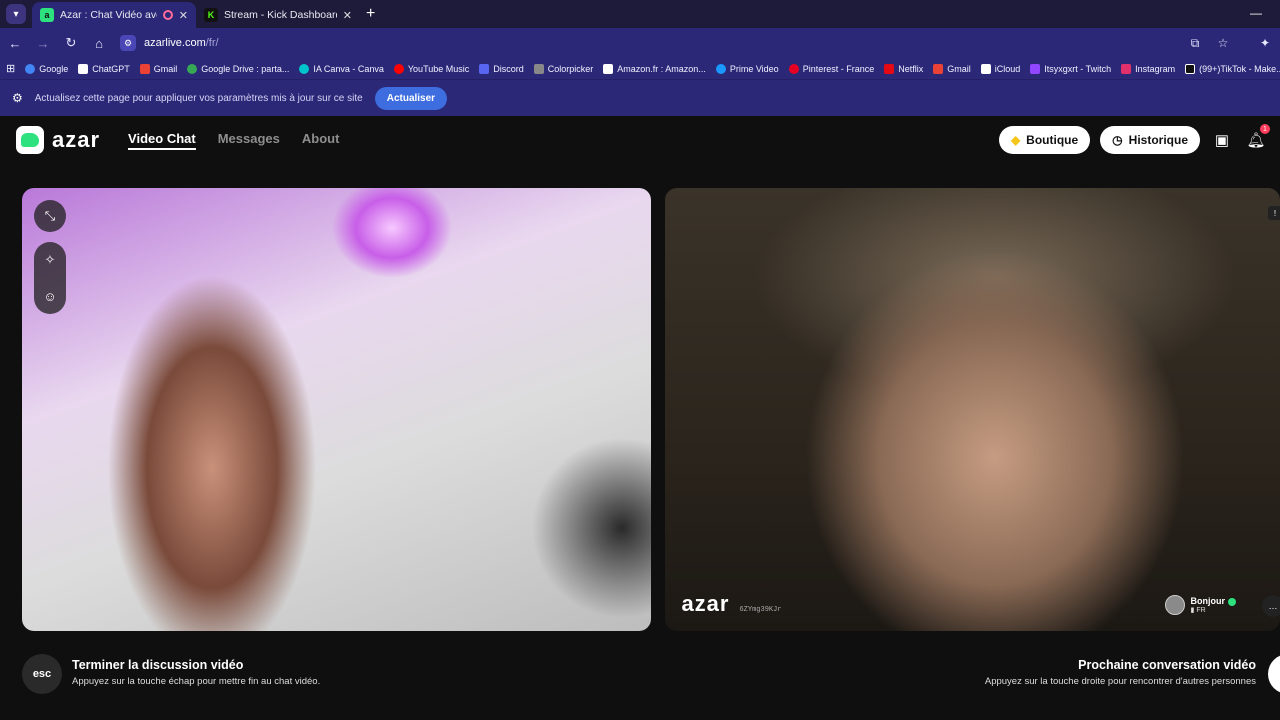 Image resolution: width=1280 pixels, height=720 pixels. I want to click on reload-icon: ↻, so click(71, 43).